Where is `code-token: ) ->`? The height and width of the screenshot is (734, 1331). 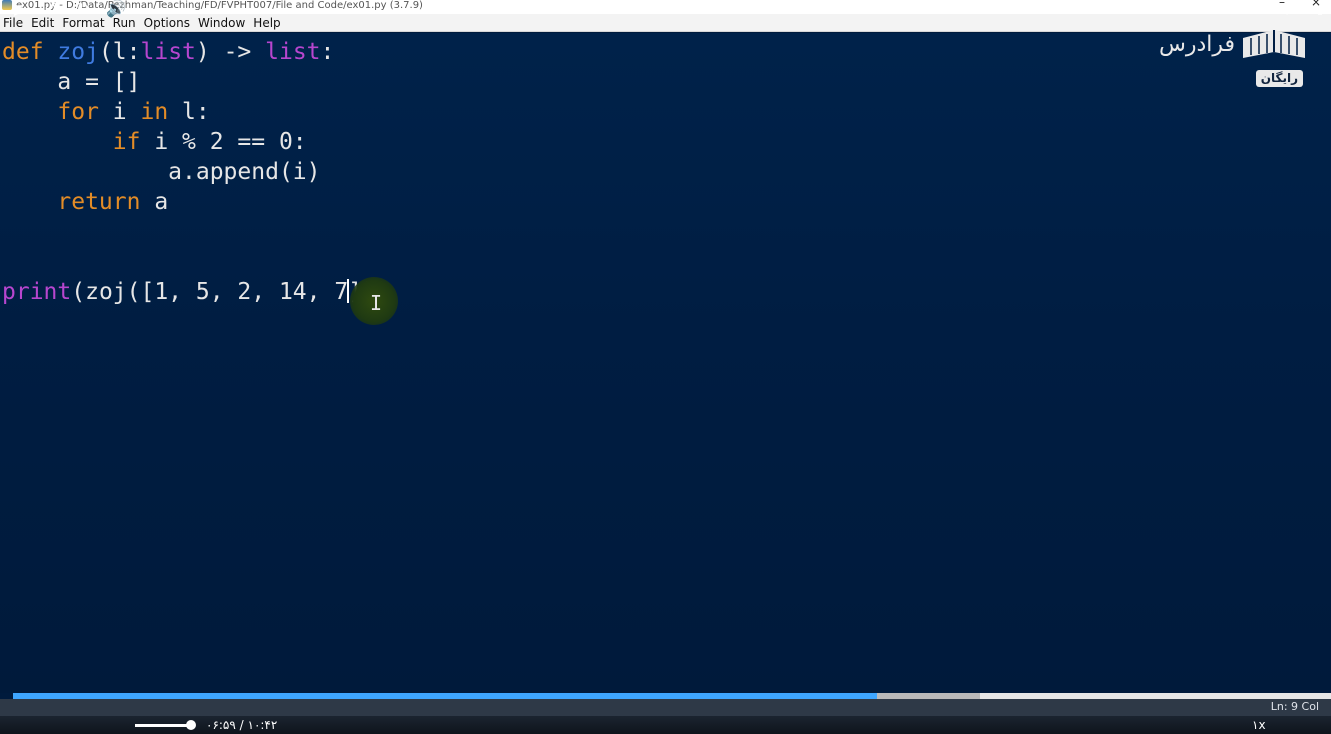 code-token: ) -> is located at coordinates (230, 52).